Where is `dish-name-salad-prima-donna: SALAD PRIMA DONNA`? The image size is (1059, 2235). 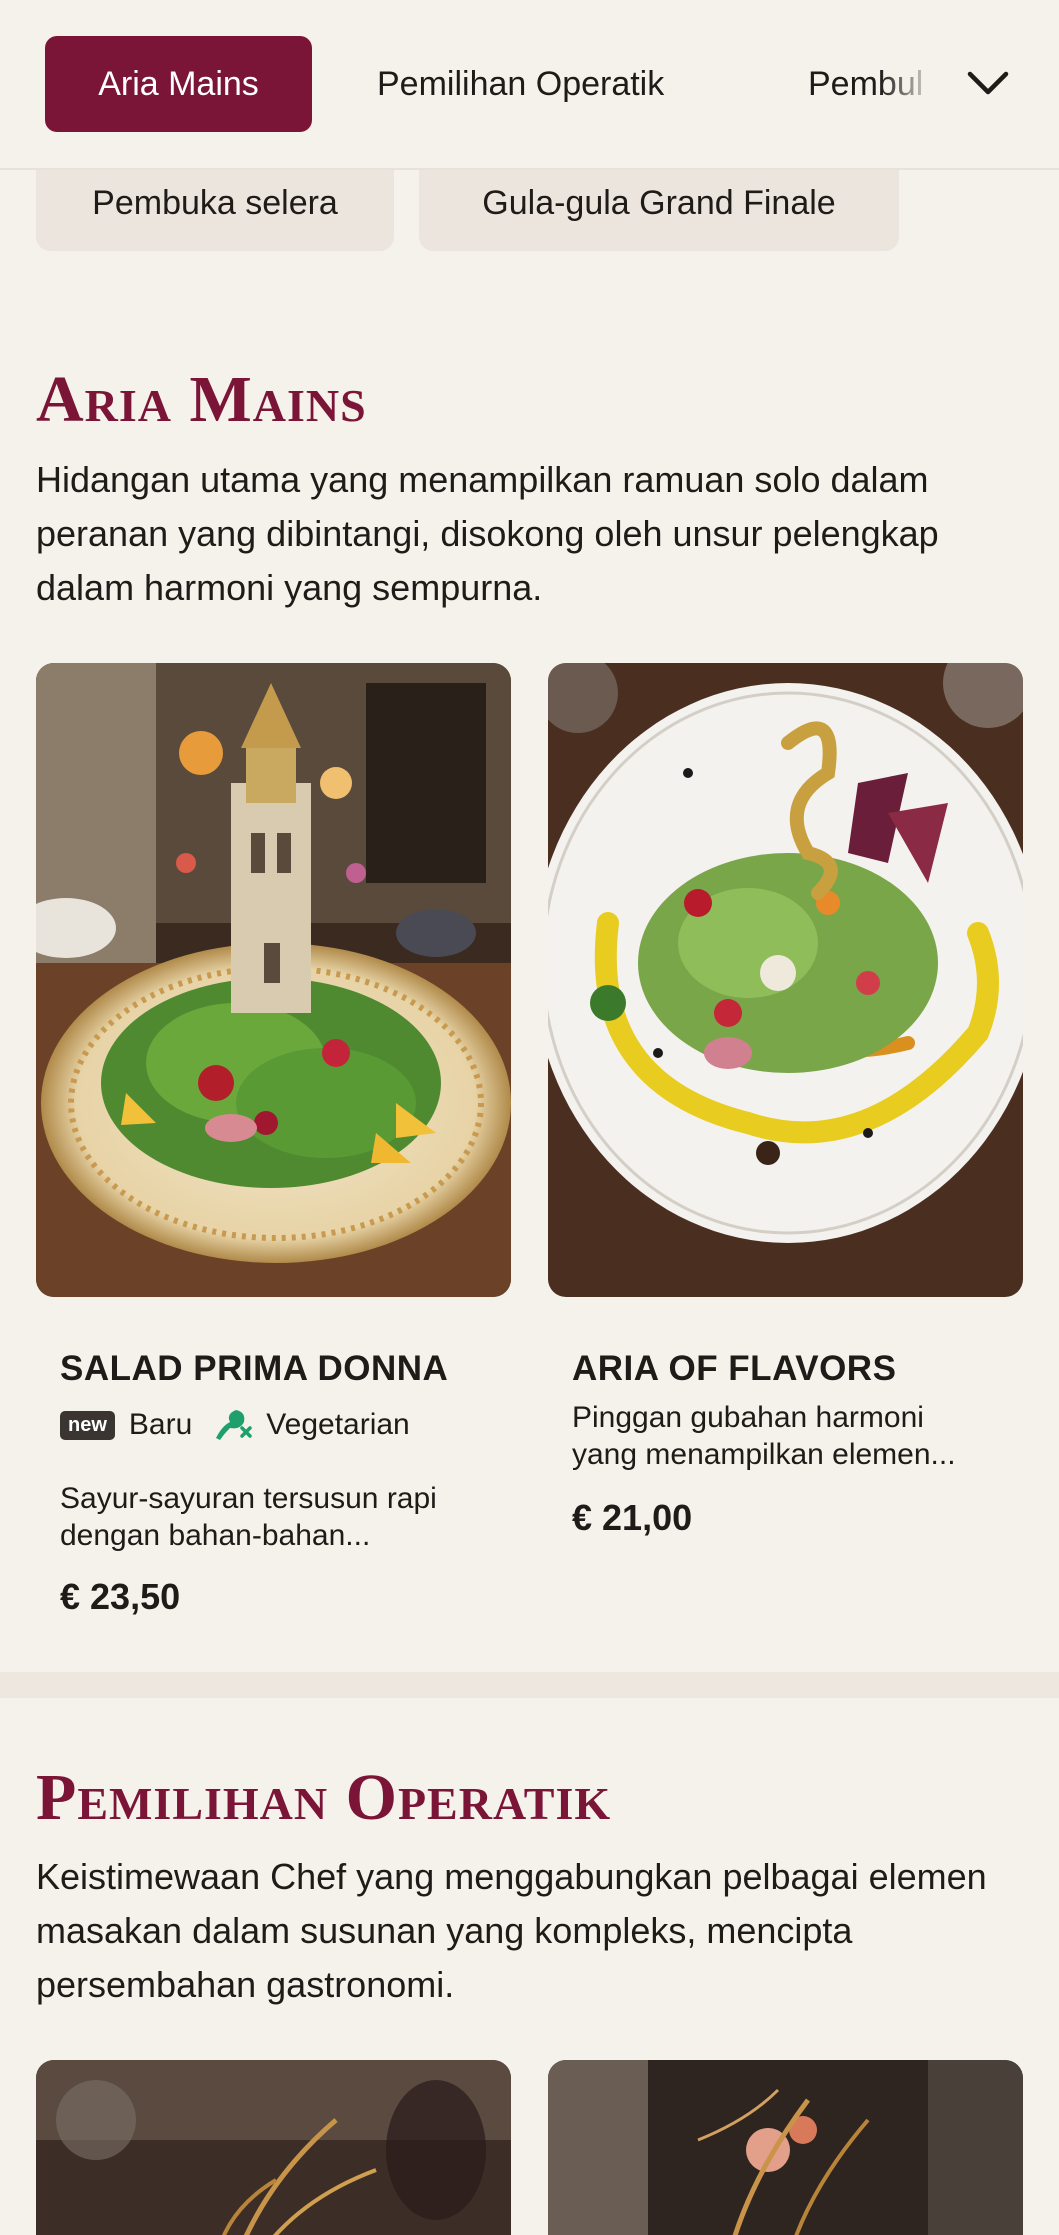
dish-name-salad-prima-donna: SALAD PRIMA DONNA is located at coordinates (254, 1369).